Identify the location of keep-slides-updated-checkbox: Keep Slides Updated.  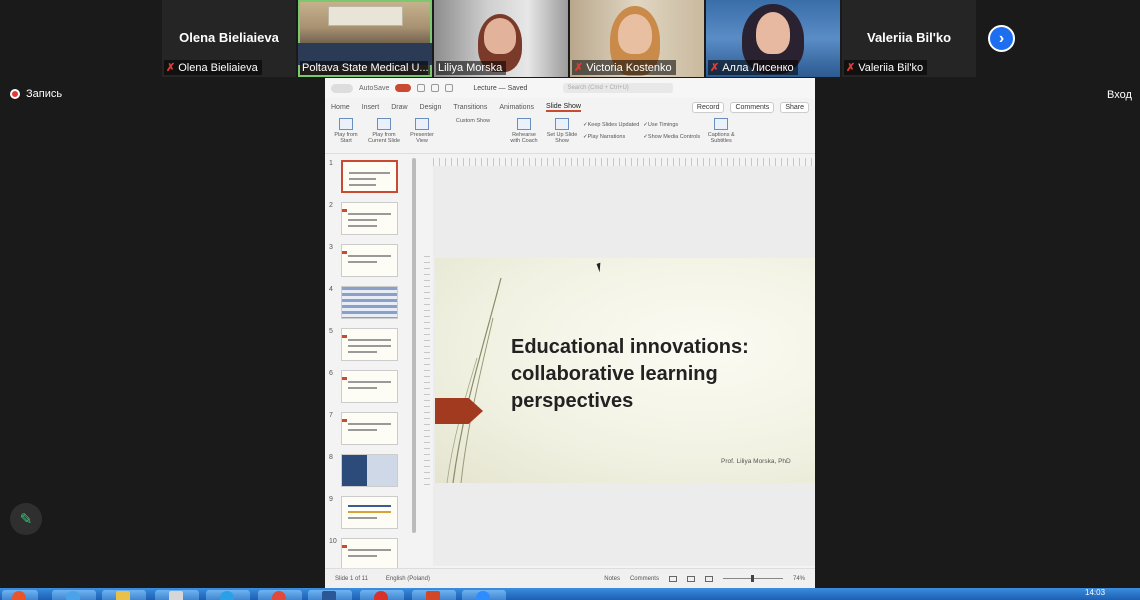
(611, 125).